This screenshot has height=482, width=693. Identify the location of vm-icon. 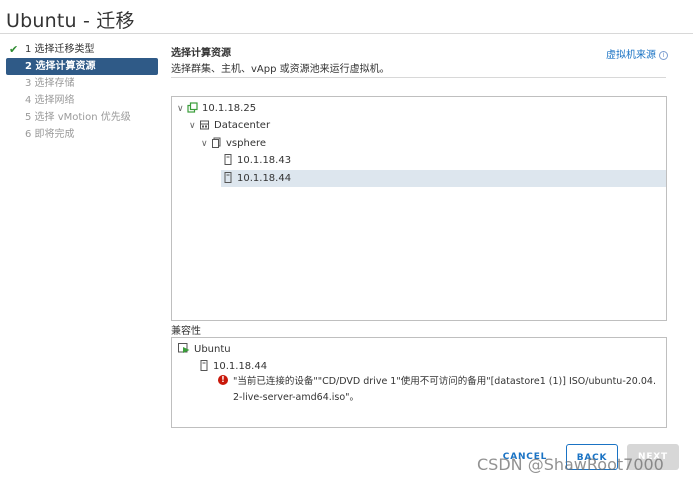
(184, 350).